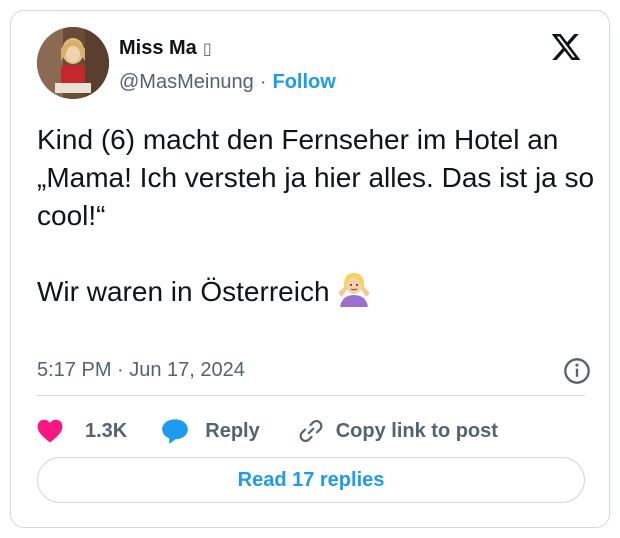  What do you see at coordinates (186, 82) in the screenshot?
I see `author-handle: @MasMeinung` at bounding box center [186, 82].